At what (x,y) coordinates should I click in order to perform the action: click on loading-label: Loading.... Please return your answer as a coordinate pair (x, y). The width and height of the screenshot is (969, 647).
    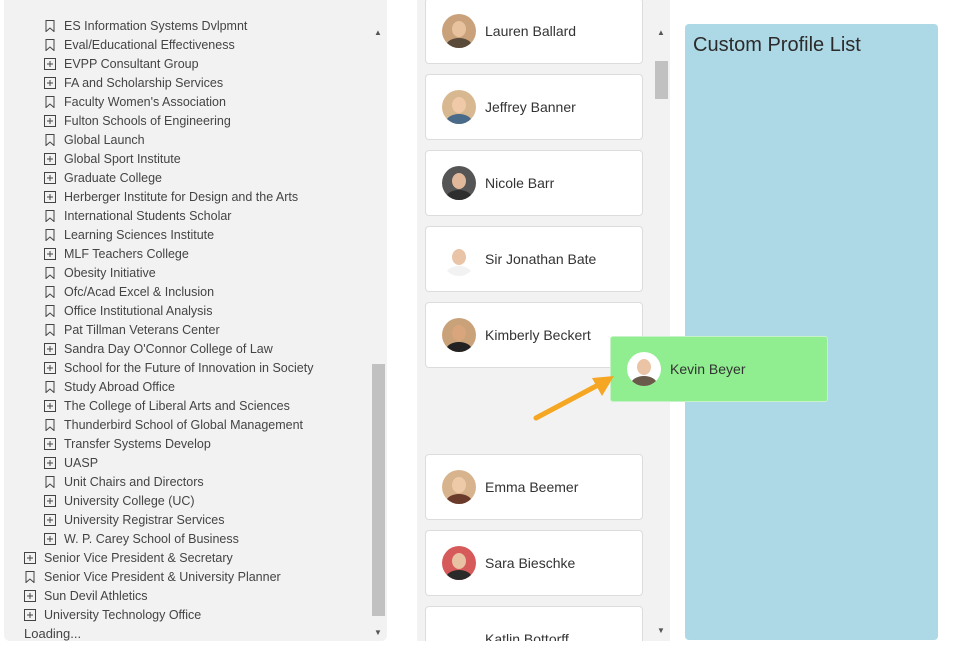
    Looking at the image, I should click on (53, 633).